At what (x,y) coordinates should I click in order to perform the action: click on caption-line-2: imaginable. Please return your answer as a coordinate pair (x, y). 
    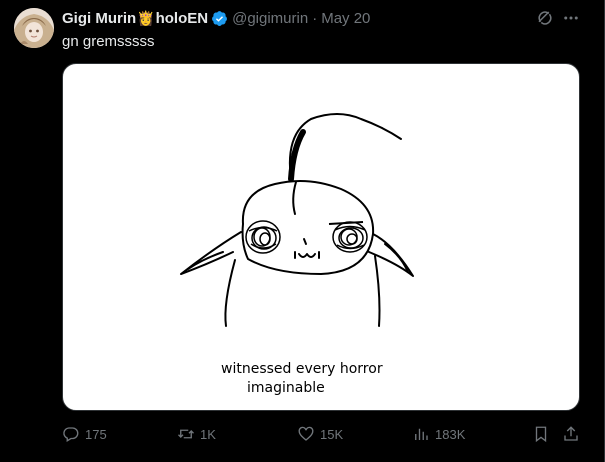
    Looking at the image, I should click on (286, 388).